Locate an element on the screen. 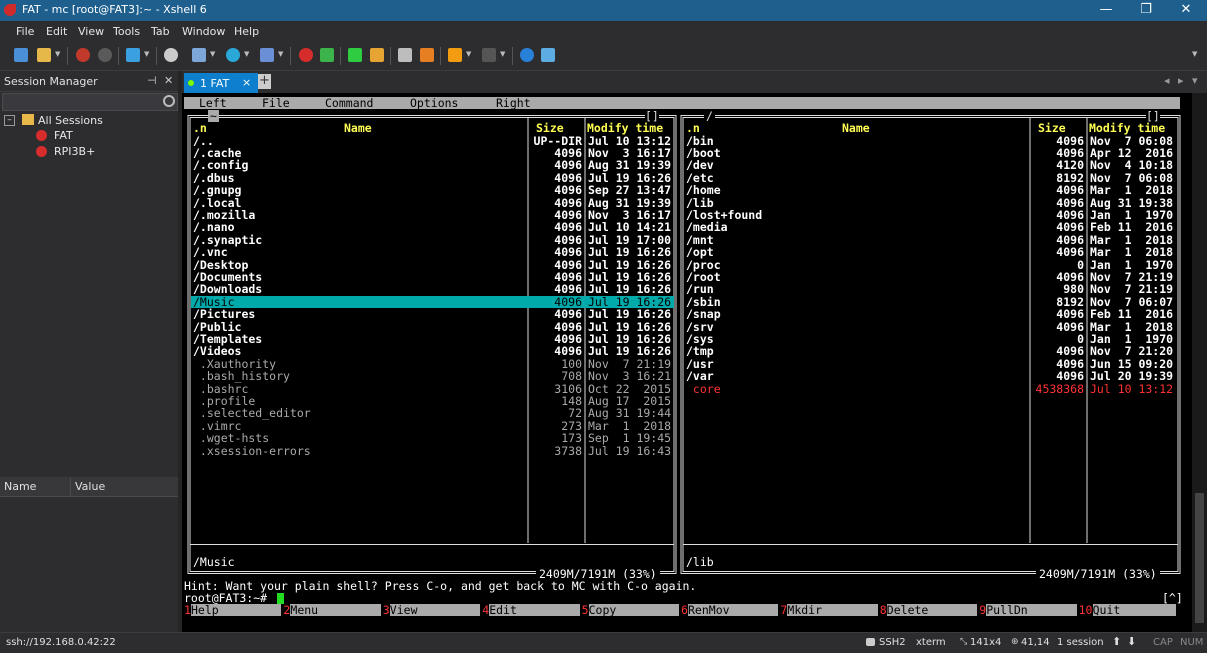 The height and width of the screenshot is (653, 1207). right-file-row: /tmp 4096 Nov 7 21:20 is located at coordinates (678, 351).